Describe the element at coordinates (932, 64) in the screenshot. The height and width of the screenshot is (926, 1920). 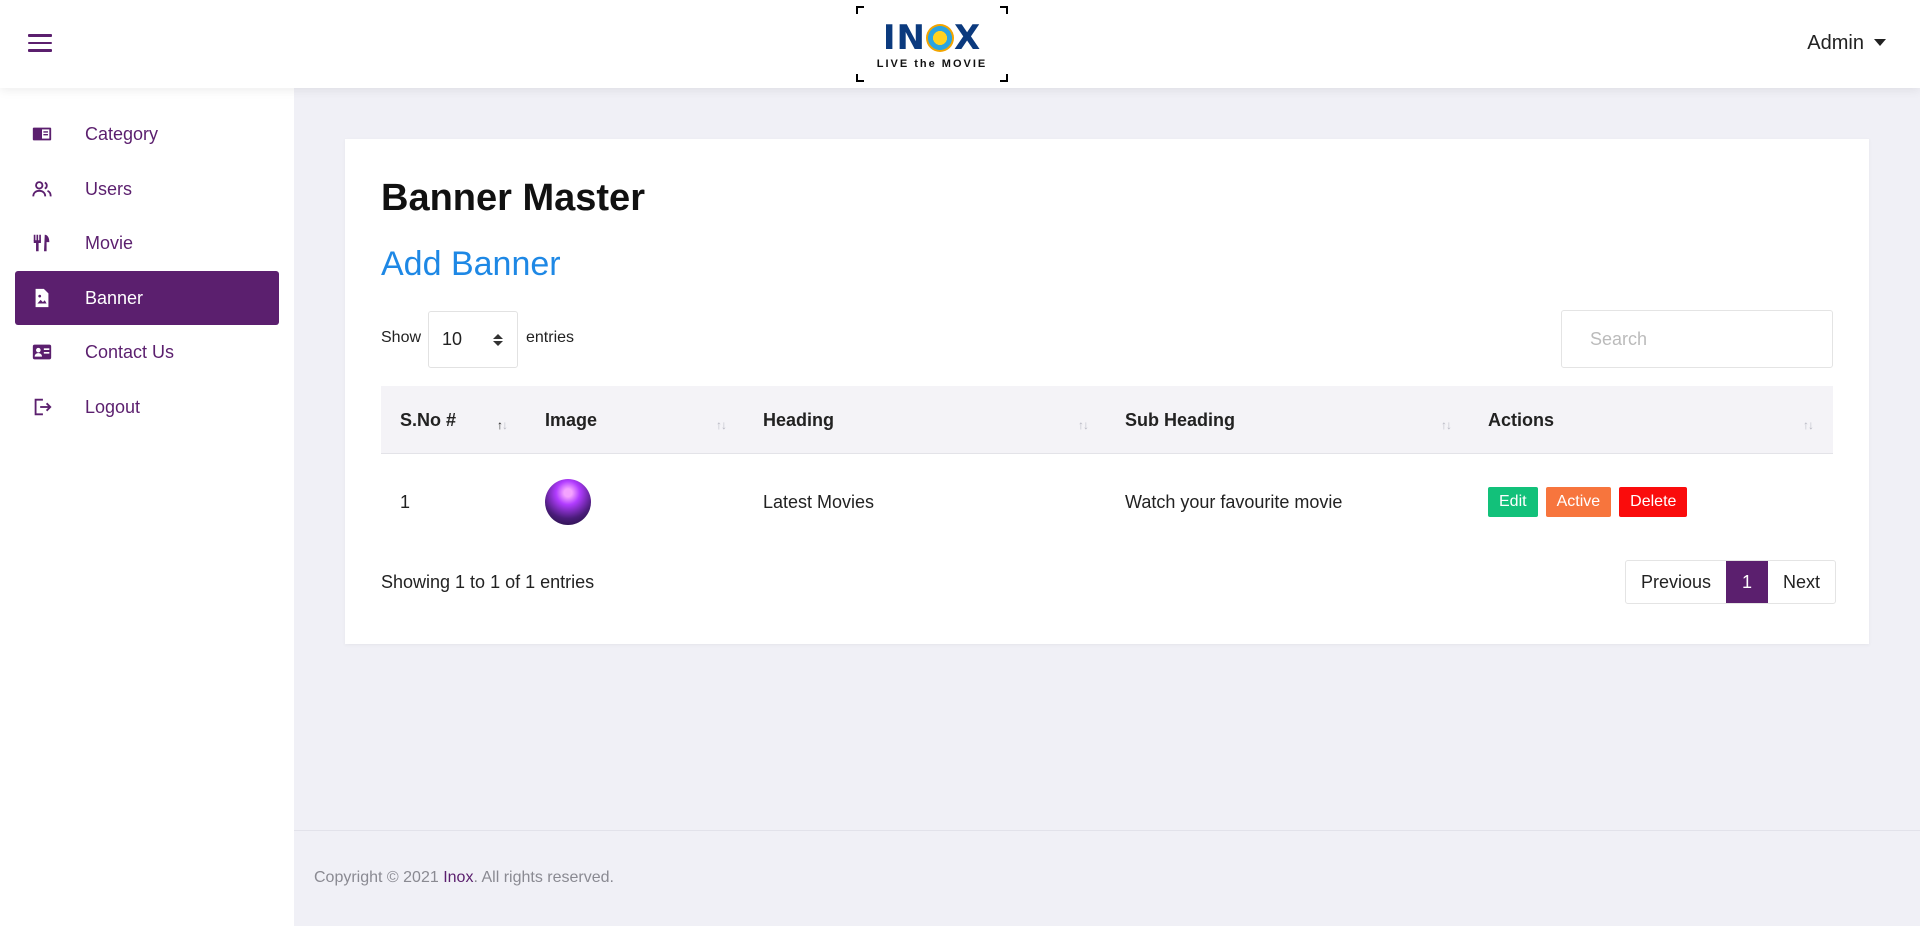
I see `logo-tagline: LIVE the MOVIE` at that location.